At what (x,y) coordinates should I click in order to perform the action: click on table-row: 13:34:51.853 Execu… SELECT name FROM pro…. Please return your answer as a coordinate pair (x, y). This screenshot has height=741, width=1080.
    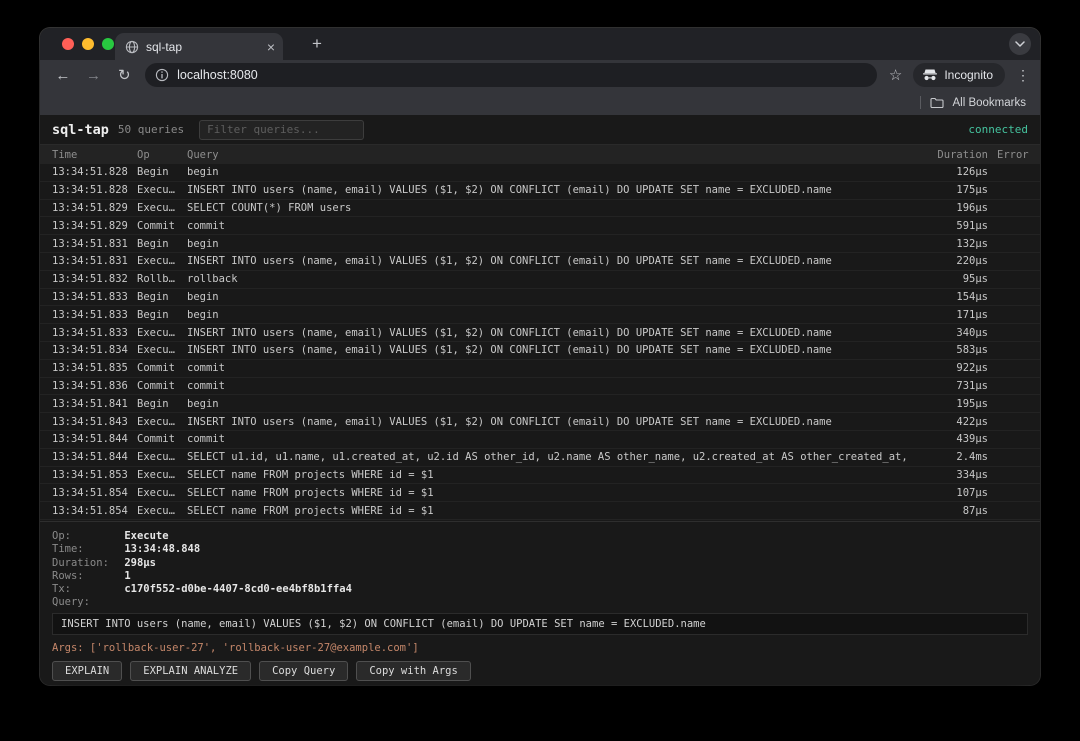
    Looking at the image, I should click on (540, 476).